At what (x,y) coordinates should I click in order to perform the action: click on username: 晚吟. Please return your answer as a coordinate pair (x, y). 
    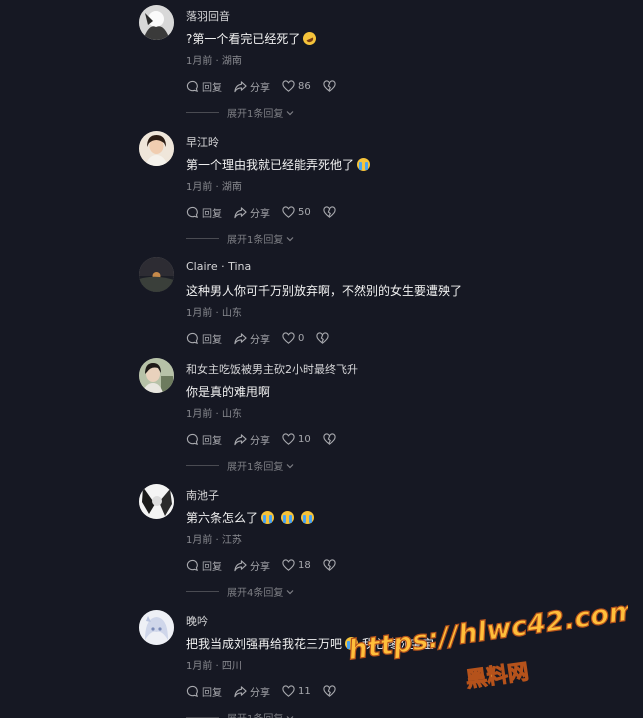
    Looking at the image, I should click on (197, 621).